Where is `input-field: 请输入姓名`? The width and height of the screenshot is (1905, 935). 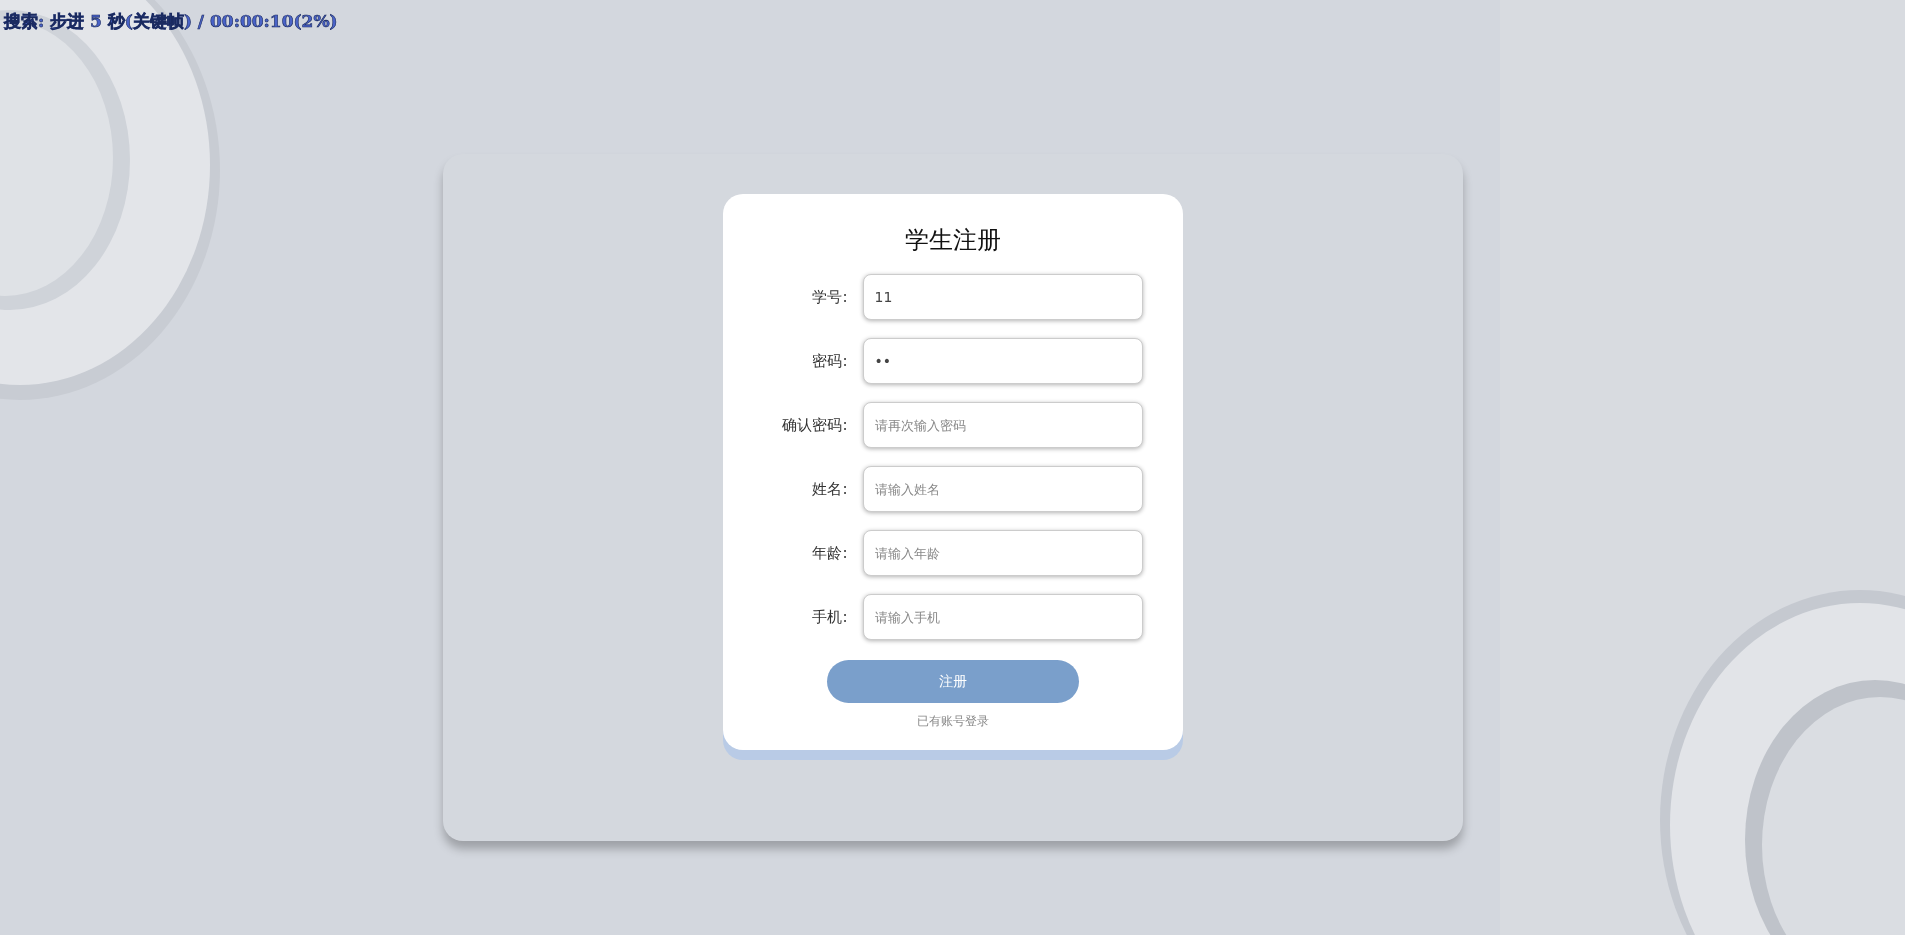 input-field: 请输入姓名 is located at coordinates (1002, 489).